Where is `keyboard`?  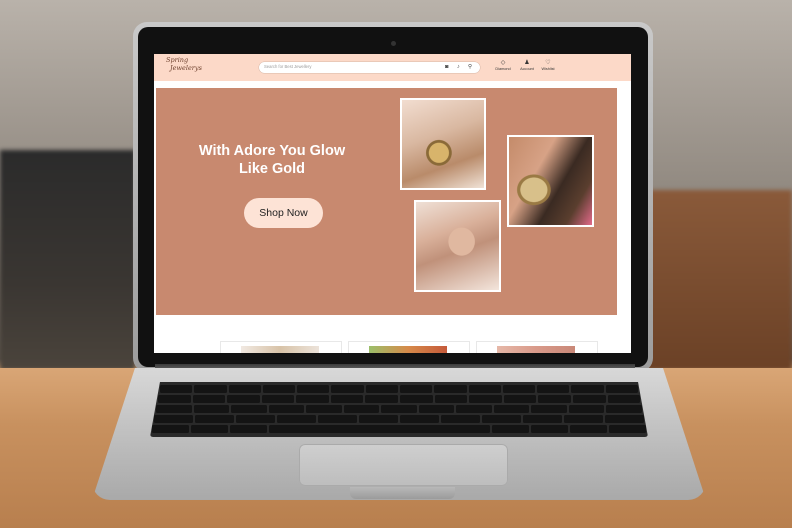 keyboard is located at coordinates (399, 409).